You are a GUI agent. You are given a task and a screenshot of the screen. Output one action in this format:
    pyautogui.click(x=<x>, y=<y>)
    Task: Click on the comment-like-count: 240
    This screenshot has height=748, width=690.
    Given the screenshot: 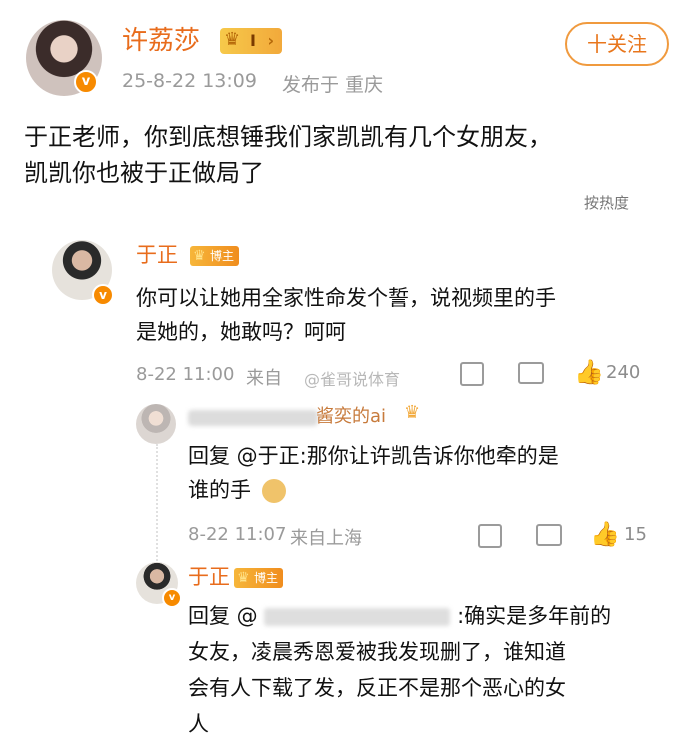 What is the action you would take?
    pyautogui.click(x=623, y=372)
    